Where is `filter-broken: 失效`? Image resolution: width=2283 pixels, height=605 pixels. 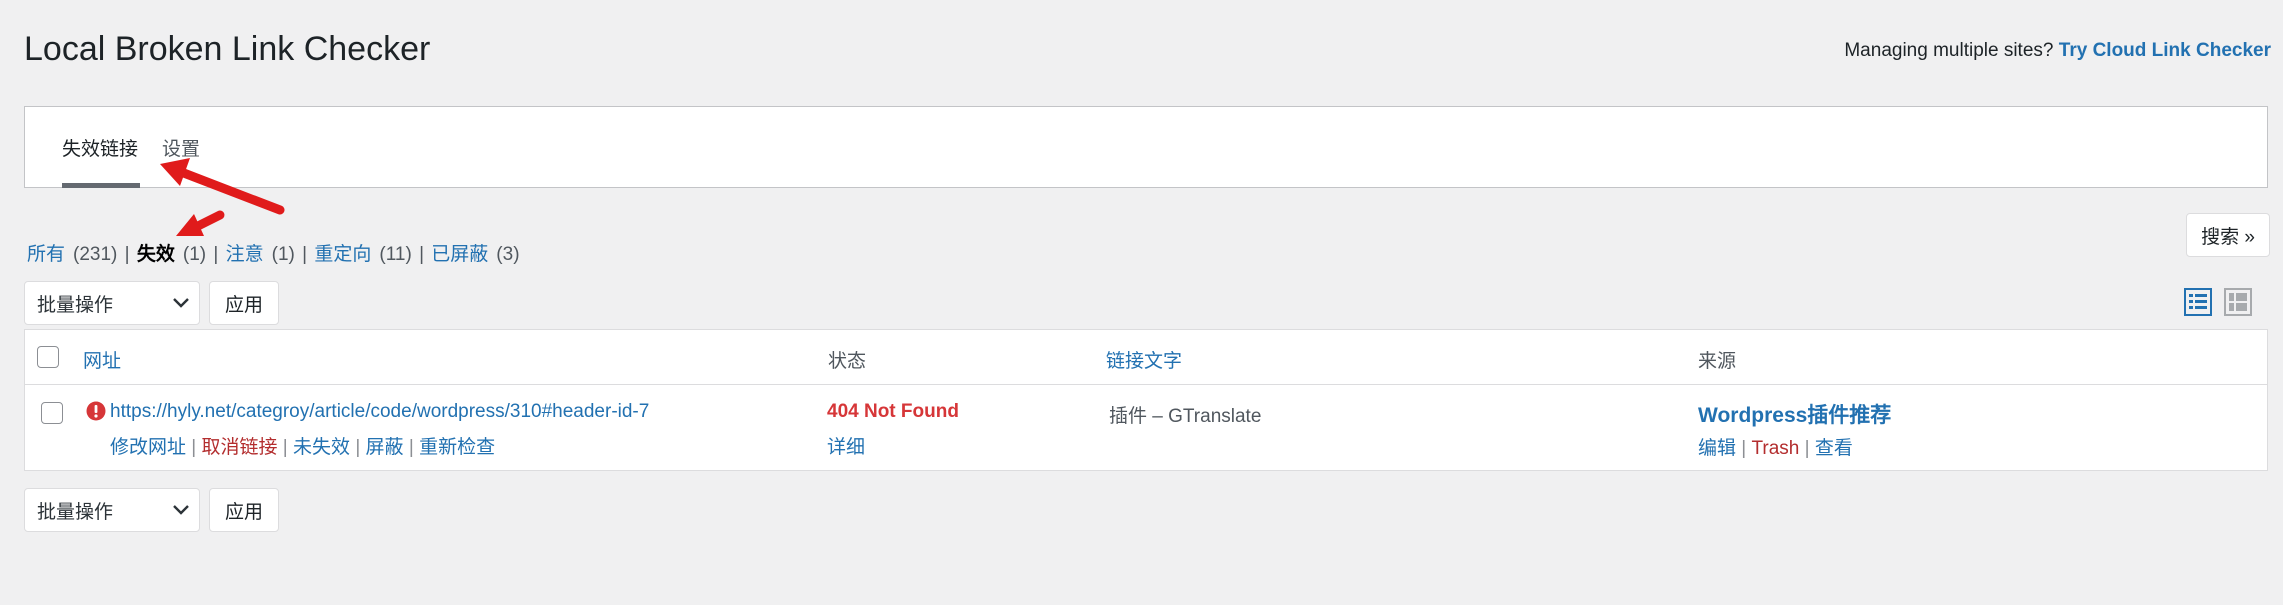
filter-broken: 失效 is located at coordinates (156, 254).